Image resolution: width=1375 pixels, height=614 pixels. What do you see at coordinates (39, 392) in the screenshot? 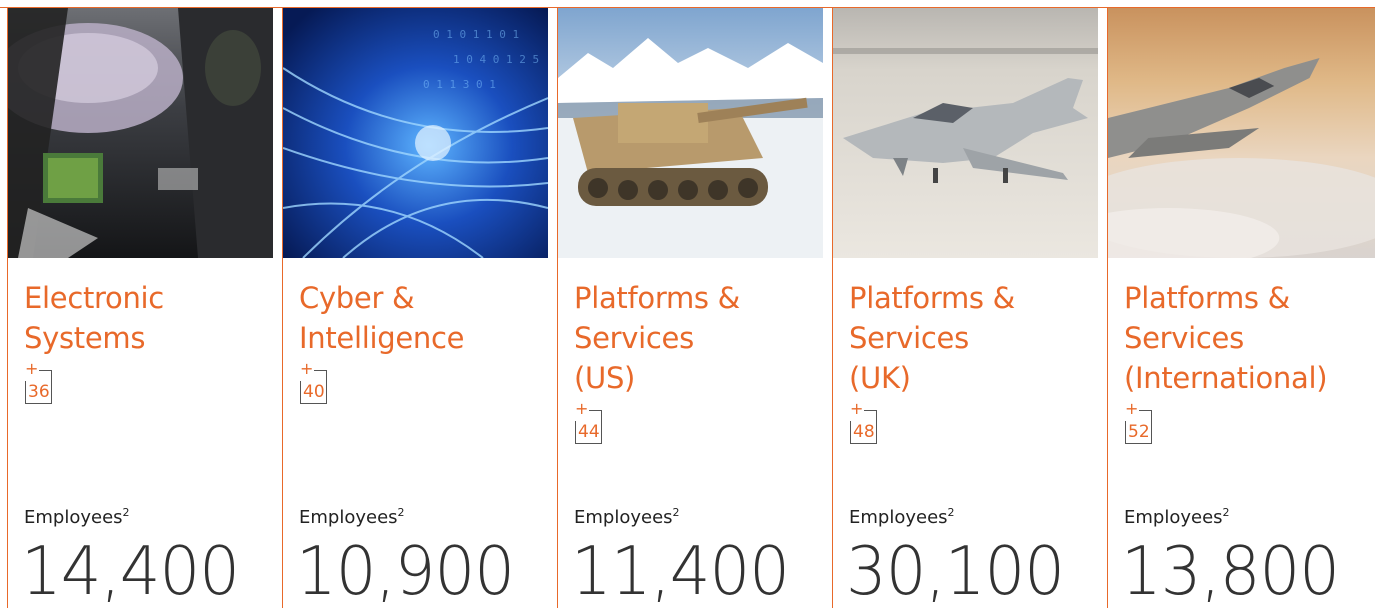
I see `page-number: 36` at bounding box center [39, 392].